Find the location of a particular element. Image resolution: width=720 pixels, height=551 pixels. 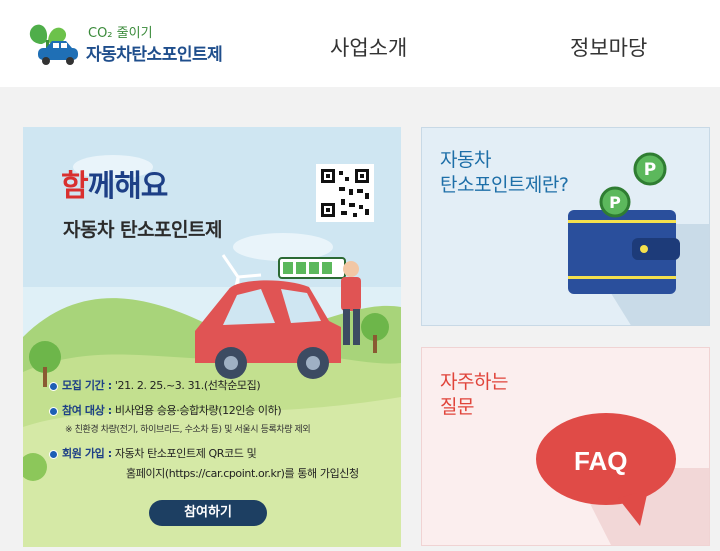

qr-code-icon is located at coordinates (345, 193).